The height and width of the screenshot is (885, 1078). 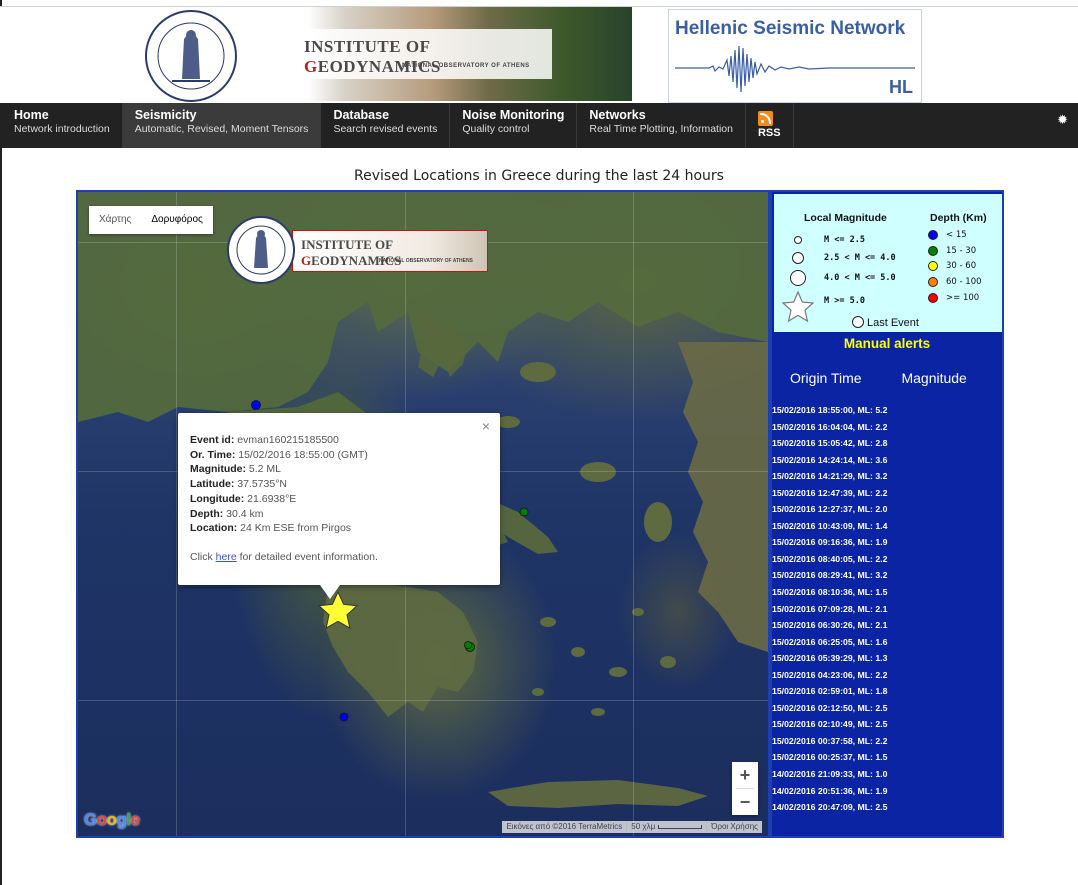 I want to click on event-list-item: 15/02/2016 00:25:37, ML: 1.5, so click(x=887, y=757).